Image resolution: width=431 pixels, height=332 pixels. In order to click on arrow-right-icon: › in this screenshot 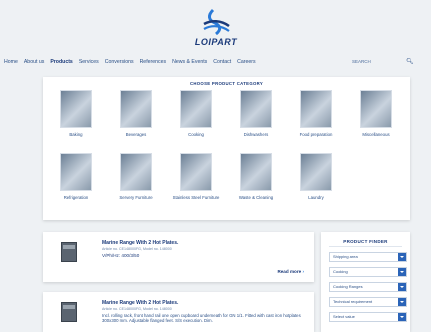, I will do `click(303, 271)`.